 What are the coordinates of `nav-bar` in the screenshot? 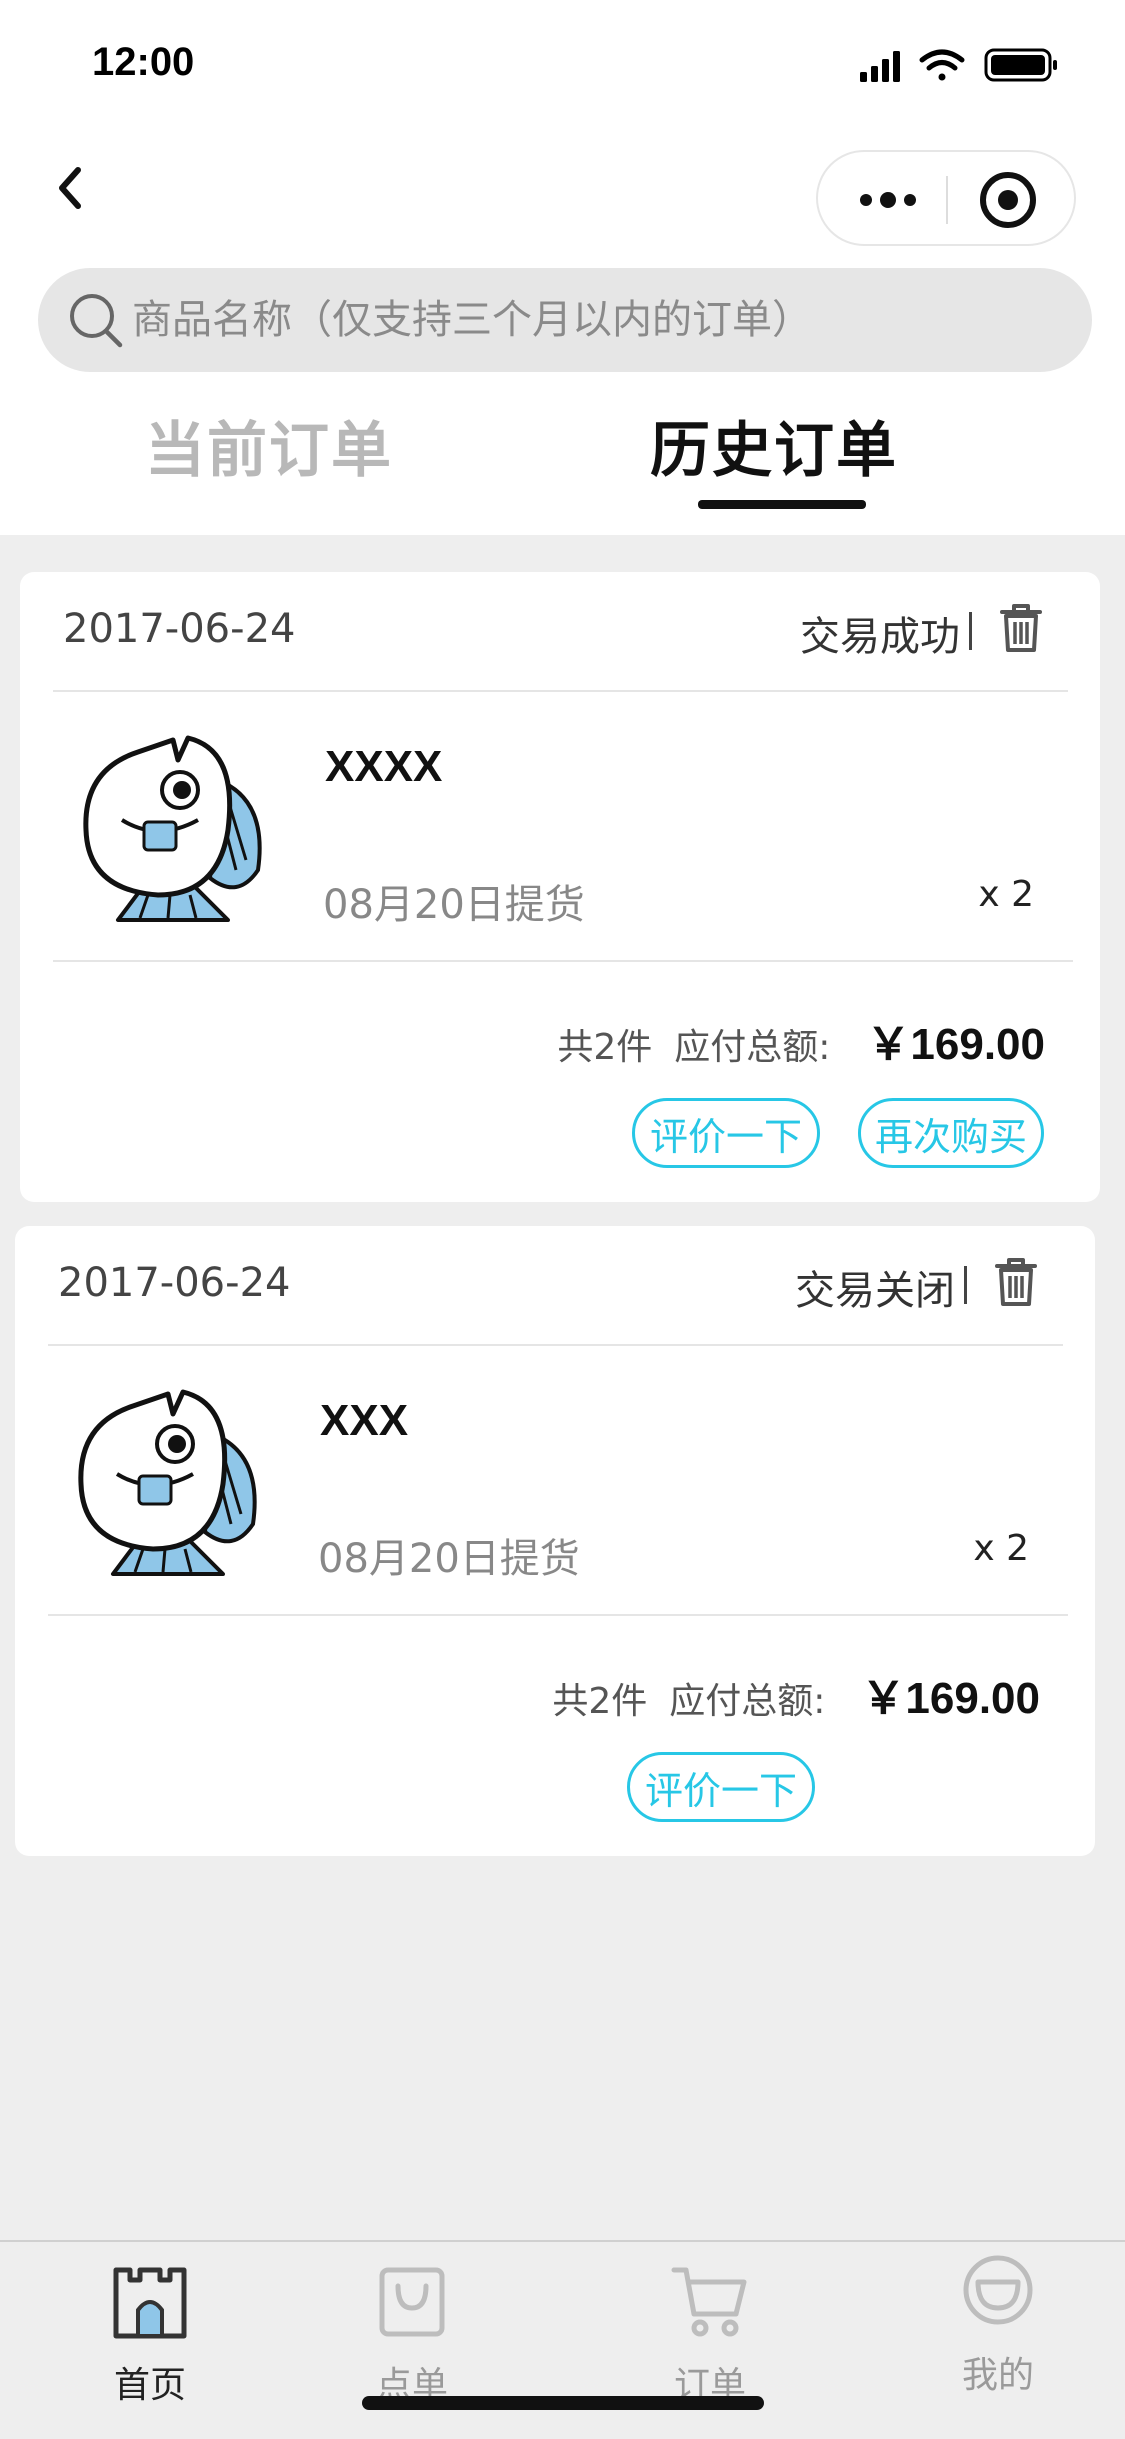 It's located at (562, 195).